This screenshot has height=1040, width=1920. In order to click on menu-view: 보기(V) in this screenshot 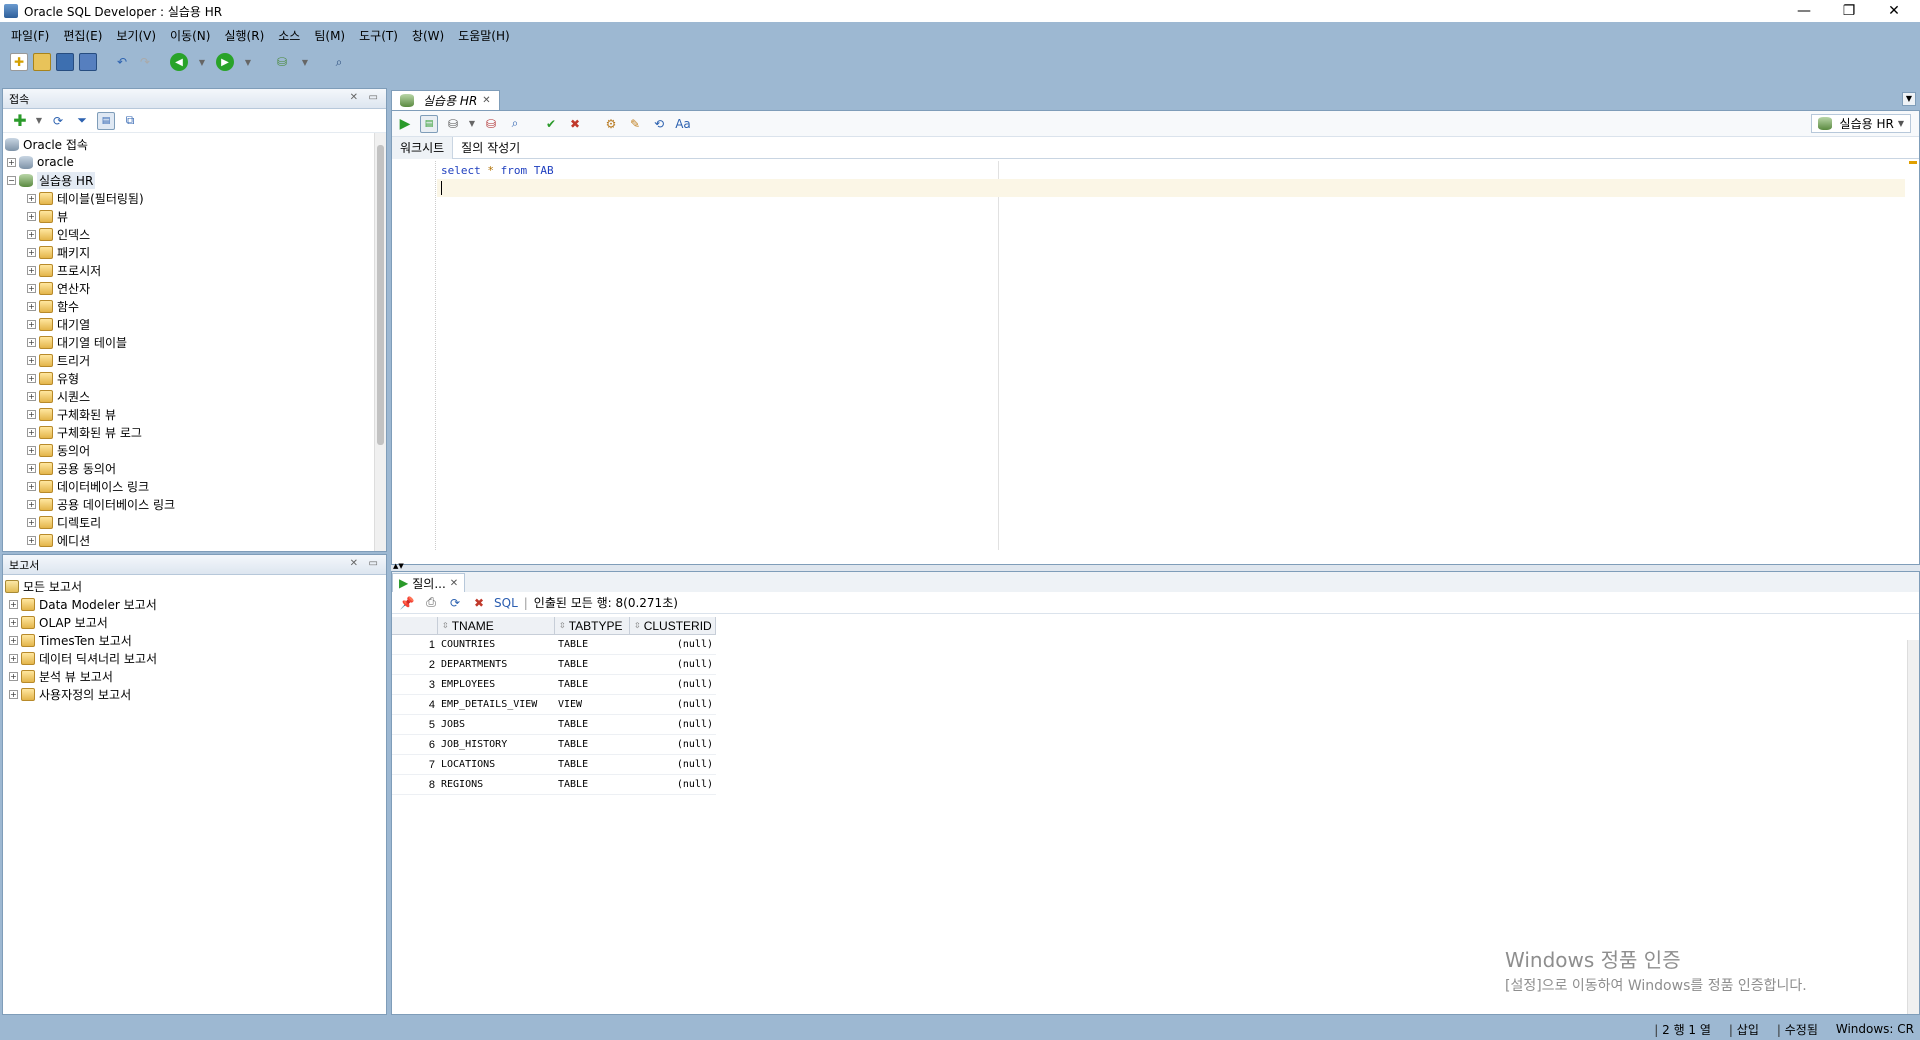, I will do `click(136, 35)`.